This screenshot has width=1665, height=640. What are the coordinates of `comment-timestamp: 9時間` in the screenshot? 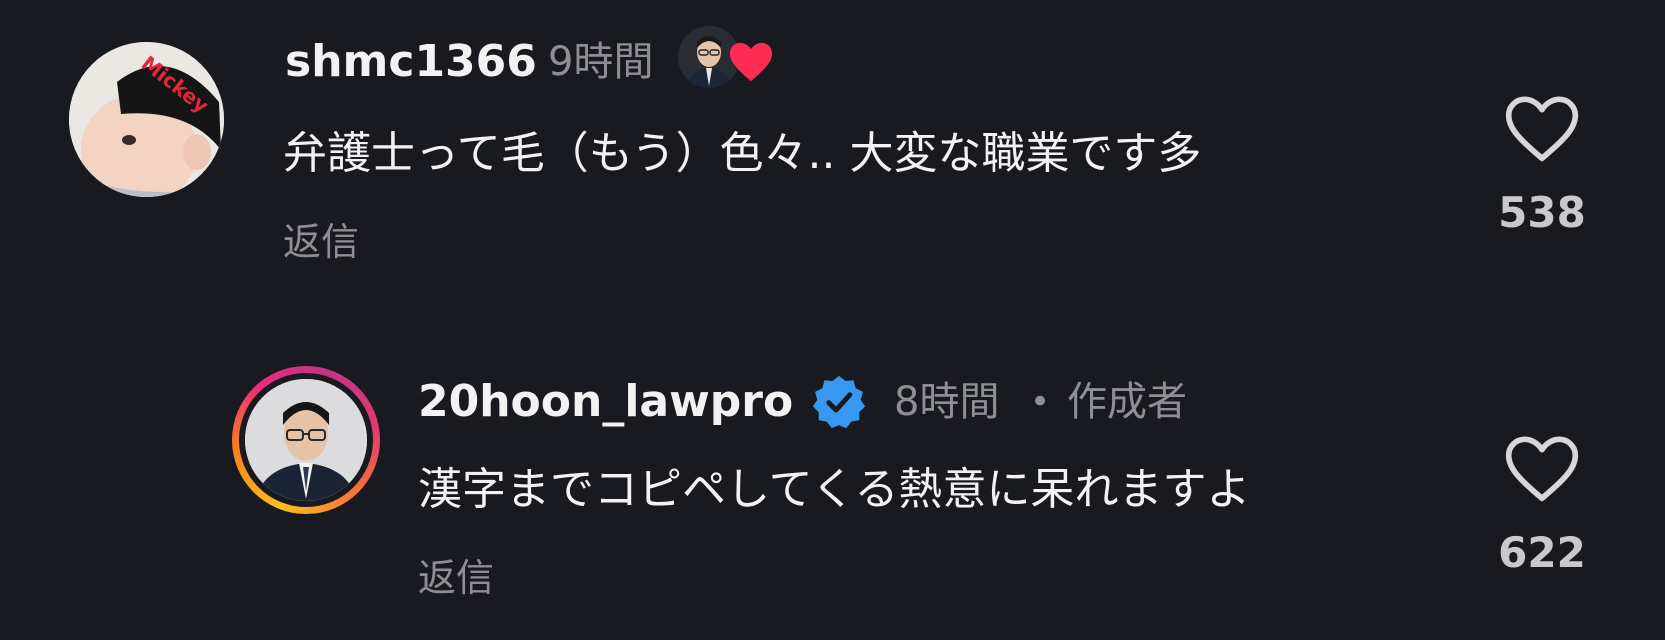 It's located at (601, 62).